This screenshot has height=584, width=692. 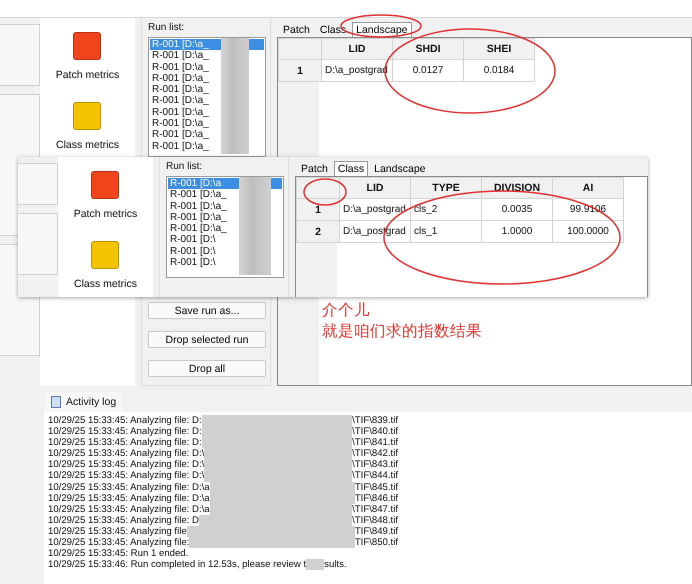 I want to click on column-header: DIVISION, so click(x=517, y=188).